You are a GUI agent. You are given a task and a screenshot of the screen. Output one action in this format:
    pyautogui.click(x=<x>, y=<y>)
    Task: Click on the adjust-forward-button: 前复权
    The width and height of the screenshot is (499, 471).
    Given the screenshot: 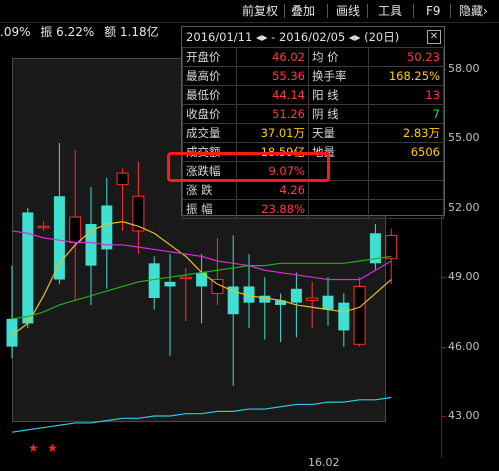 What is the action you would take?
    pyautogui.click(x=260, y=11)
    